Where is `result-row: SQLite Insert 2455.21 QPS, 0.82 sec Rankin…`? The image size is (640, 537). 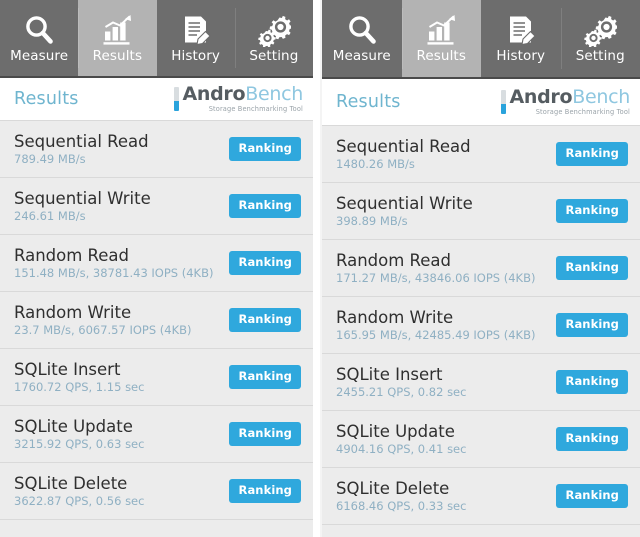
result-row: SQLite Insert 2455.21 QPS, 0.82 sec Rankin… is located at coordinates (481, 382).